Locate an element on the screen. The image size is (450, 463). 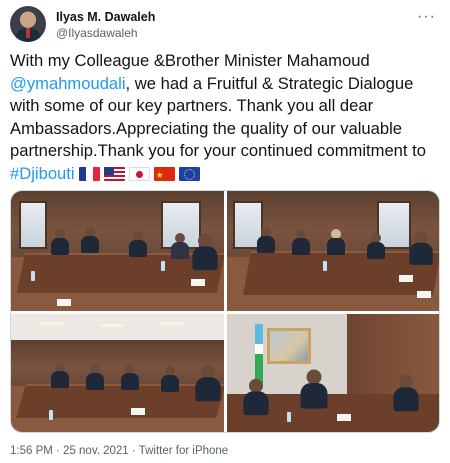
mention-link: @ymahmoudali is located at coordinates (68, 83).